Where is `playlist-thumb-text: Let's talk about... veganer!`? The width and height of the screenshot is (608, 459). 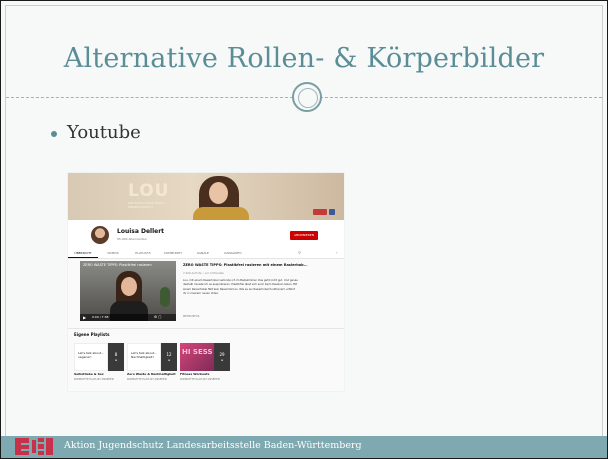
playlist-thumb-text: Let's talk about... veganer! is located at coordinates (91, 355).